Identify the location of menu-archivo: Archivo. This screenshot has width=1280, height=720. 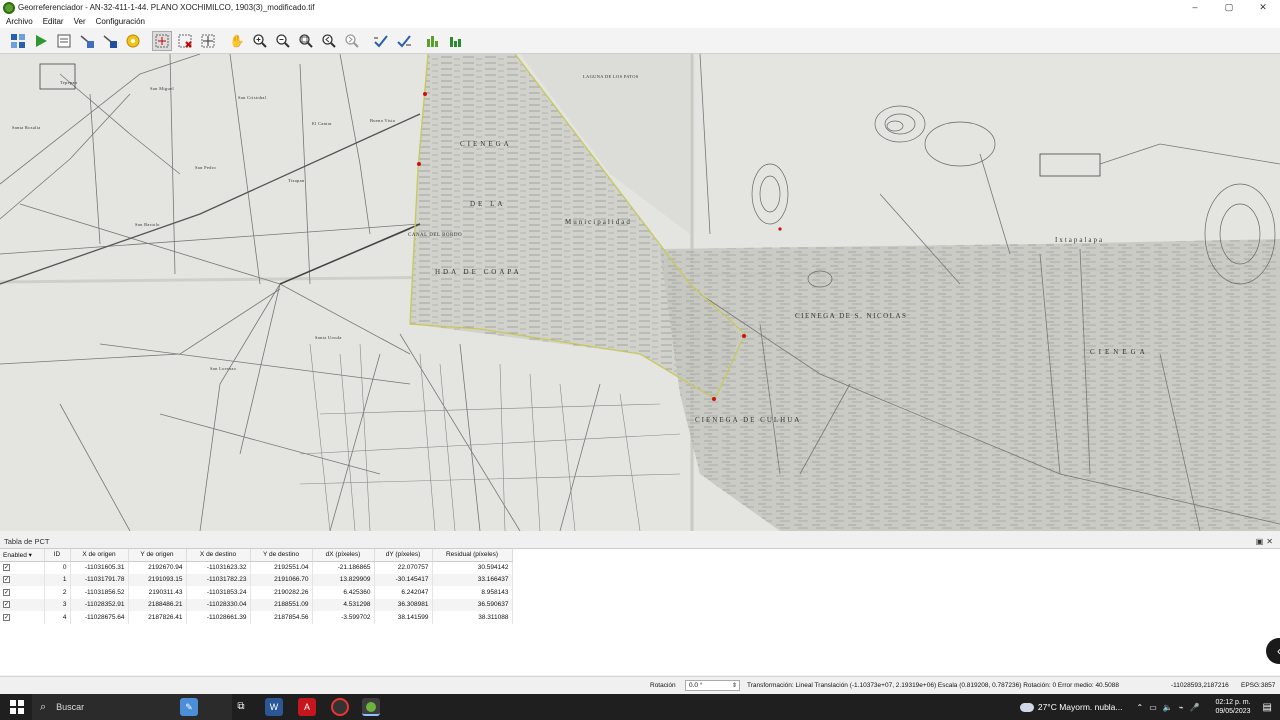
(19, 21).